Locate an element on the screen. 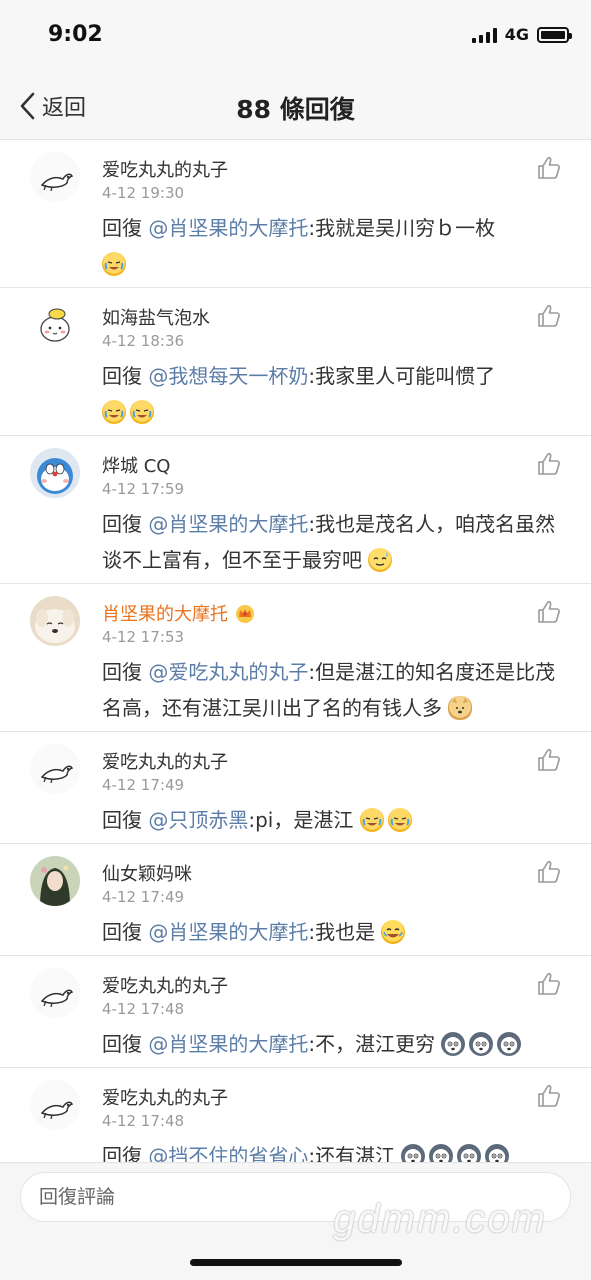  comment-item: 仙女颖妈咪 4-12 17:49 回復 @肖坚果的大摩托:我也是 is located at coordinates (295, 900).